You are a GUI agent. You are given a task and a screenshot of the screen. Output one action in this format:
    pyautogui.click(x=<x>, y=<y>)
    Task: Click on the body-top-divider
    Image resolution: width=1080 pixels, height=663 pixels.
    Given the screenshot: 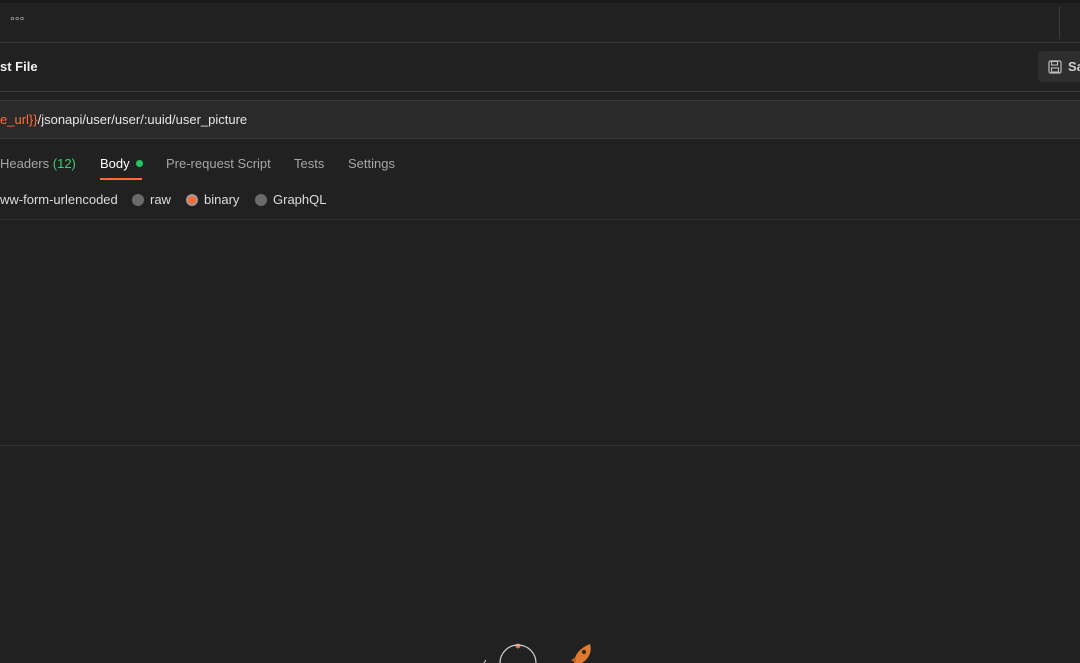 What is the action you would take?
    pyautogui.click(x=540, y=219)
    